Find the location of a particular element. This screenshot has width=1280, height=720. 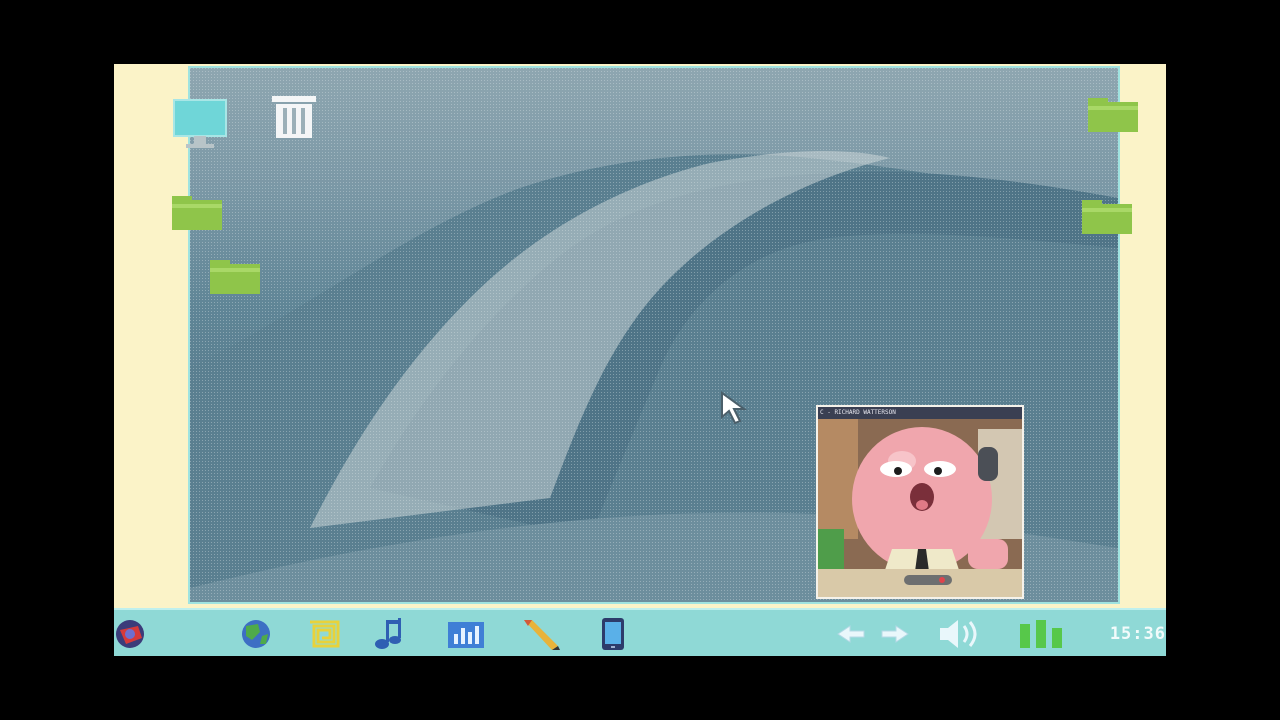

mouse-cursor-icon is located at coordinates (737, 411).